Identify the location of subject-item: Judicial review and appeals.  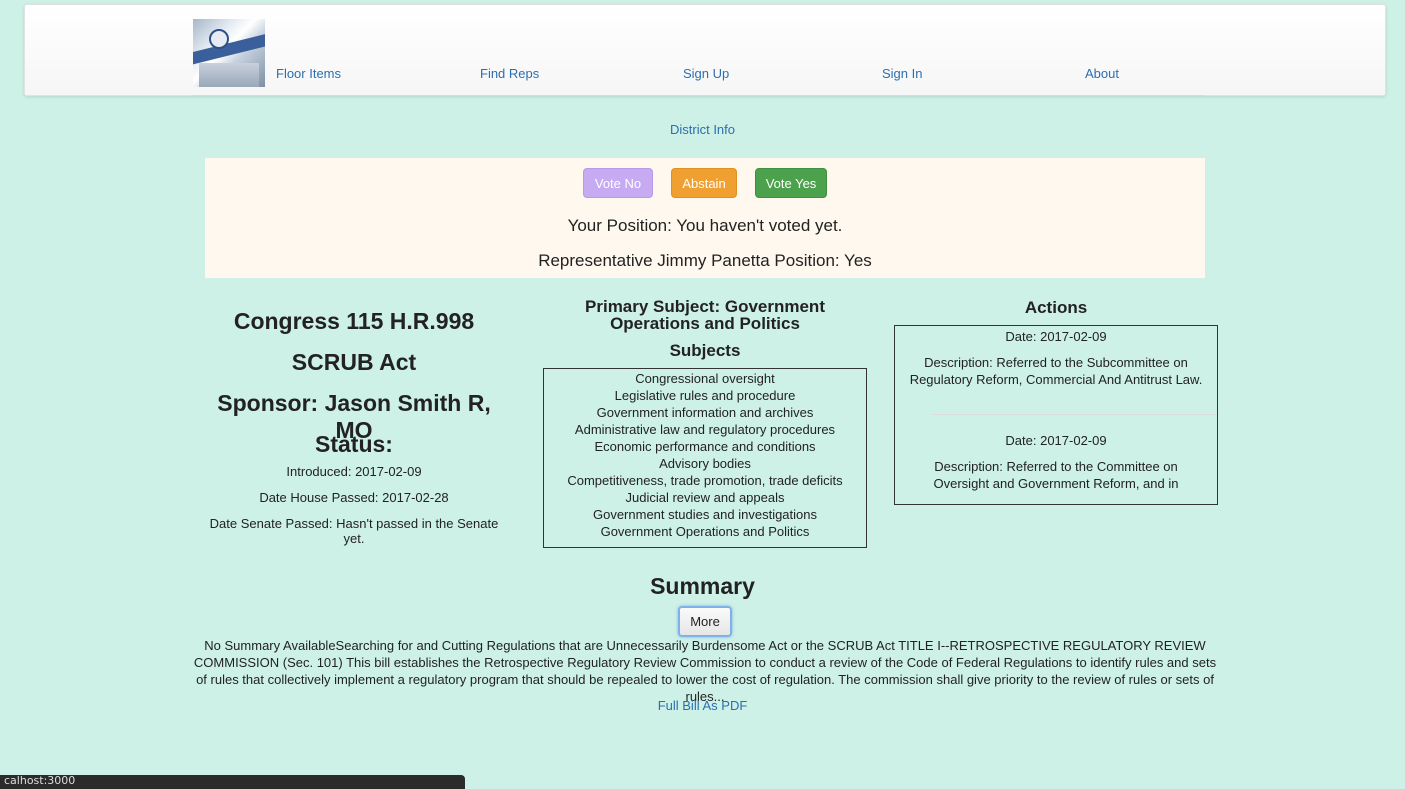
(705, 497).